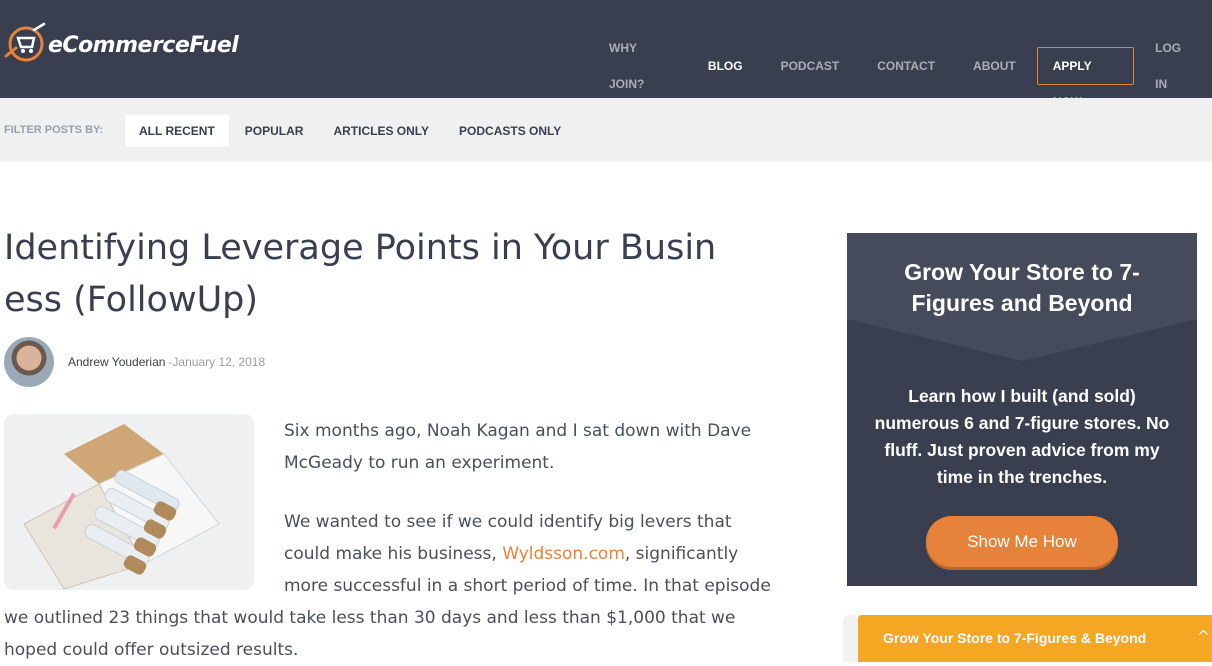 The width and height of the screenshot is (1212, 666). What do you see at coordinates (116, 362) in the screenshot?
I see `author-name: Andrew Youderian` at bounding box center [116, 362].